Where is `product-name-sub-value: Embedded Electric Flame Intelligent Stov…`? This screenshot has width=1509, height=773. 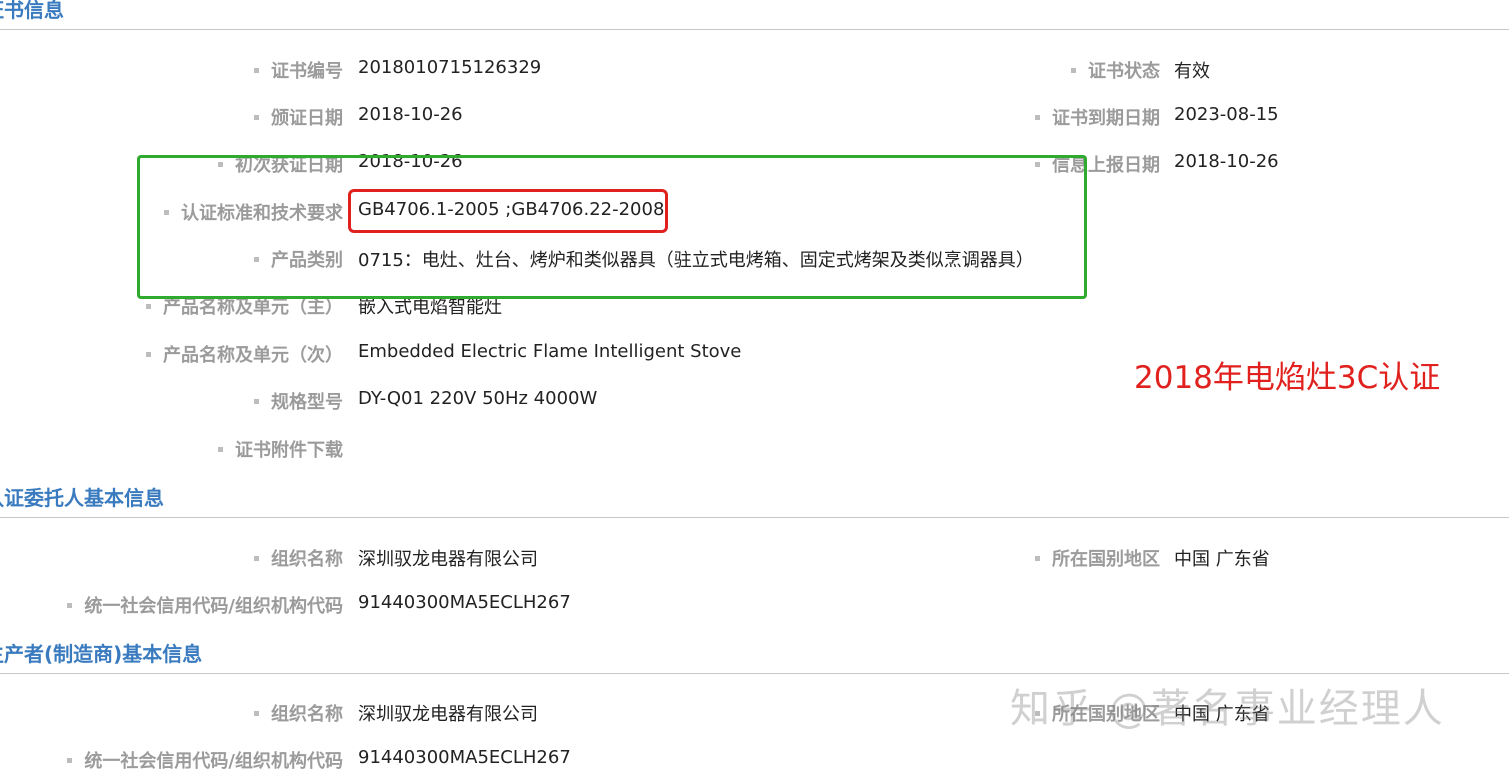 product-name-sub-value: Embedded Electric Flame Intelligent Stov… is located at coordinates (550, 351).